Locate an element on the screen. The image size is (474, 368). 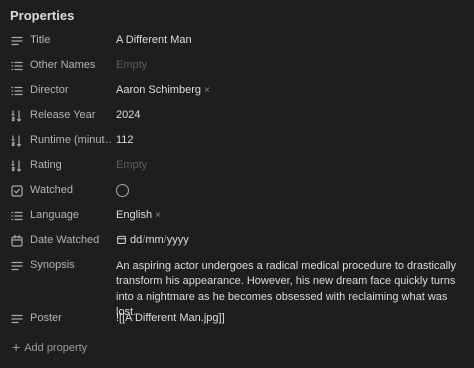
property-value-title: A Different Man is located at coordinates (154, 40).